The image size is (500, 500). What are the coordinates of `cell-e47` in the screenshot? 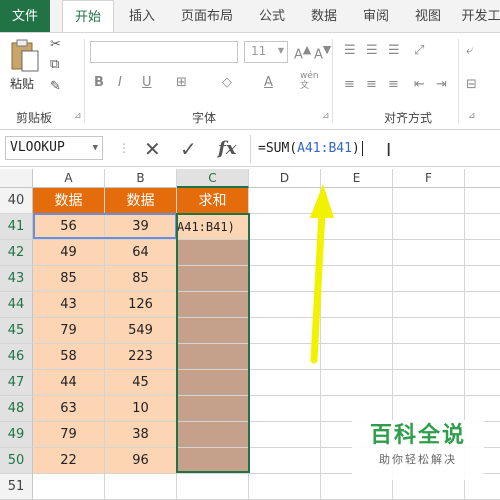 It's located at (357, 383).